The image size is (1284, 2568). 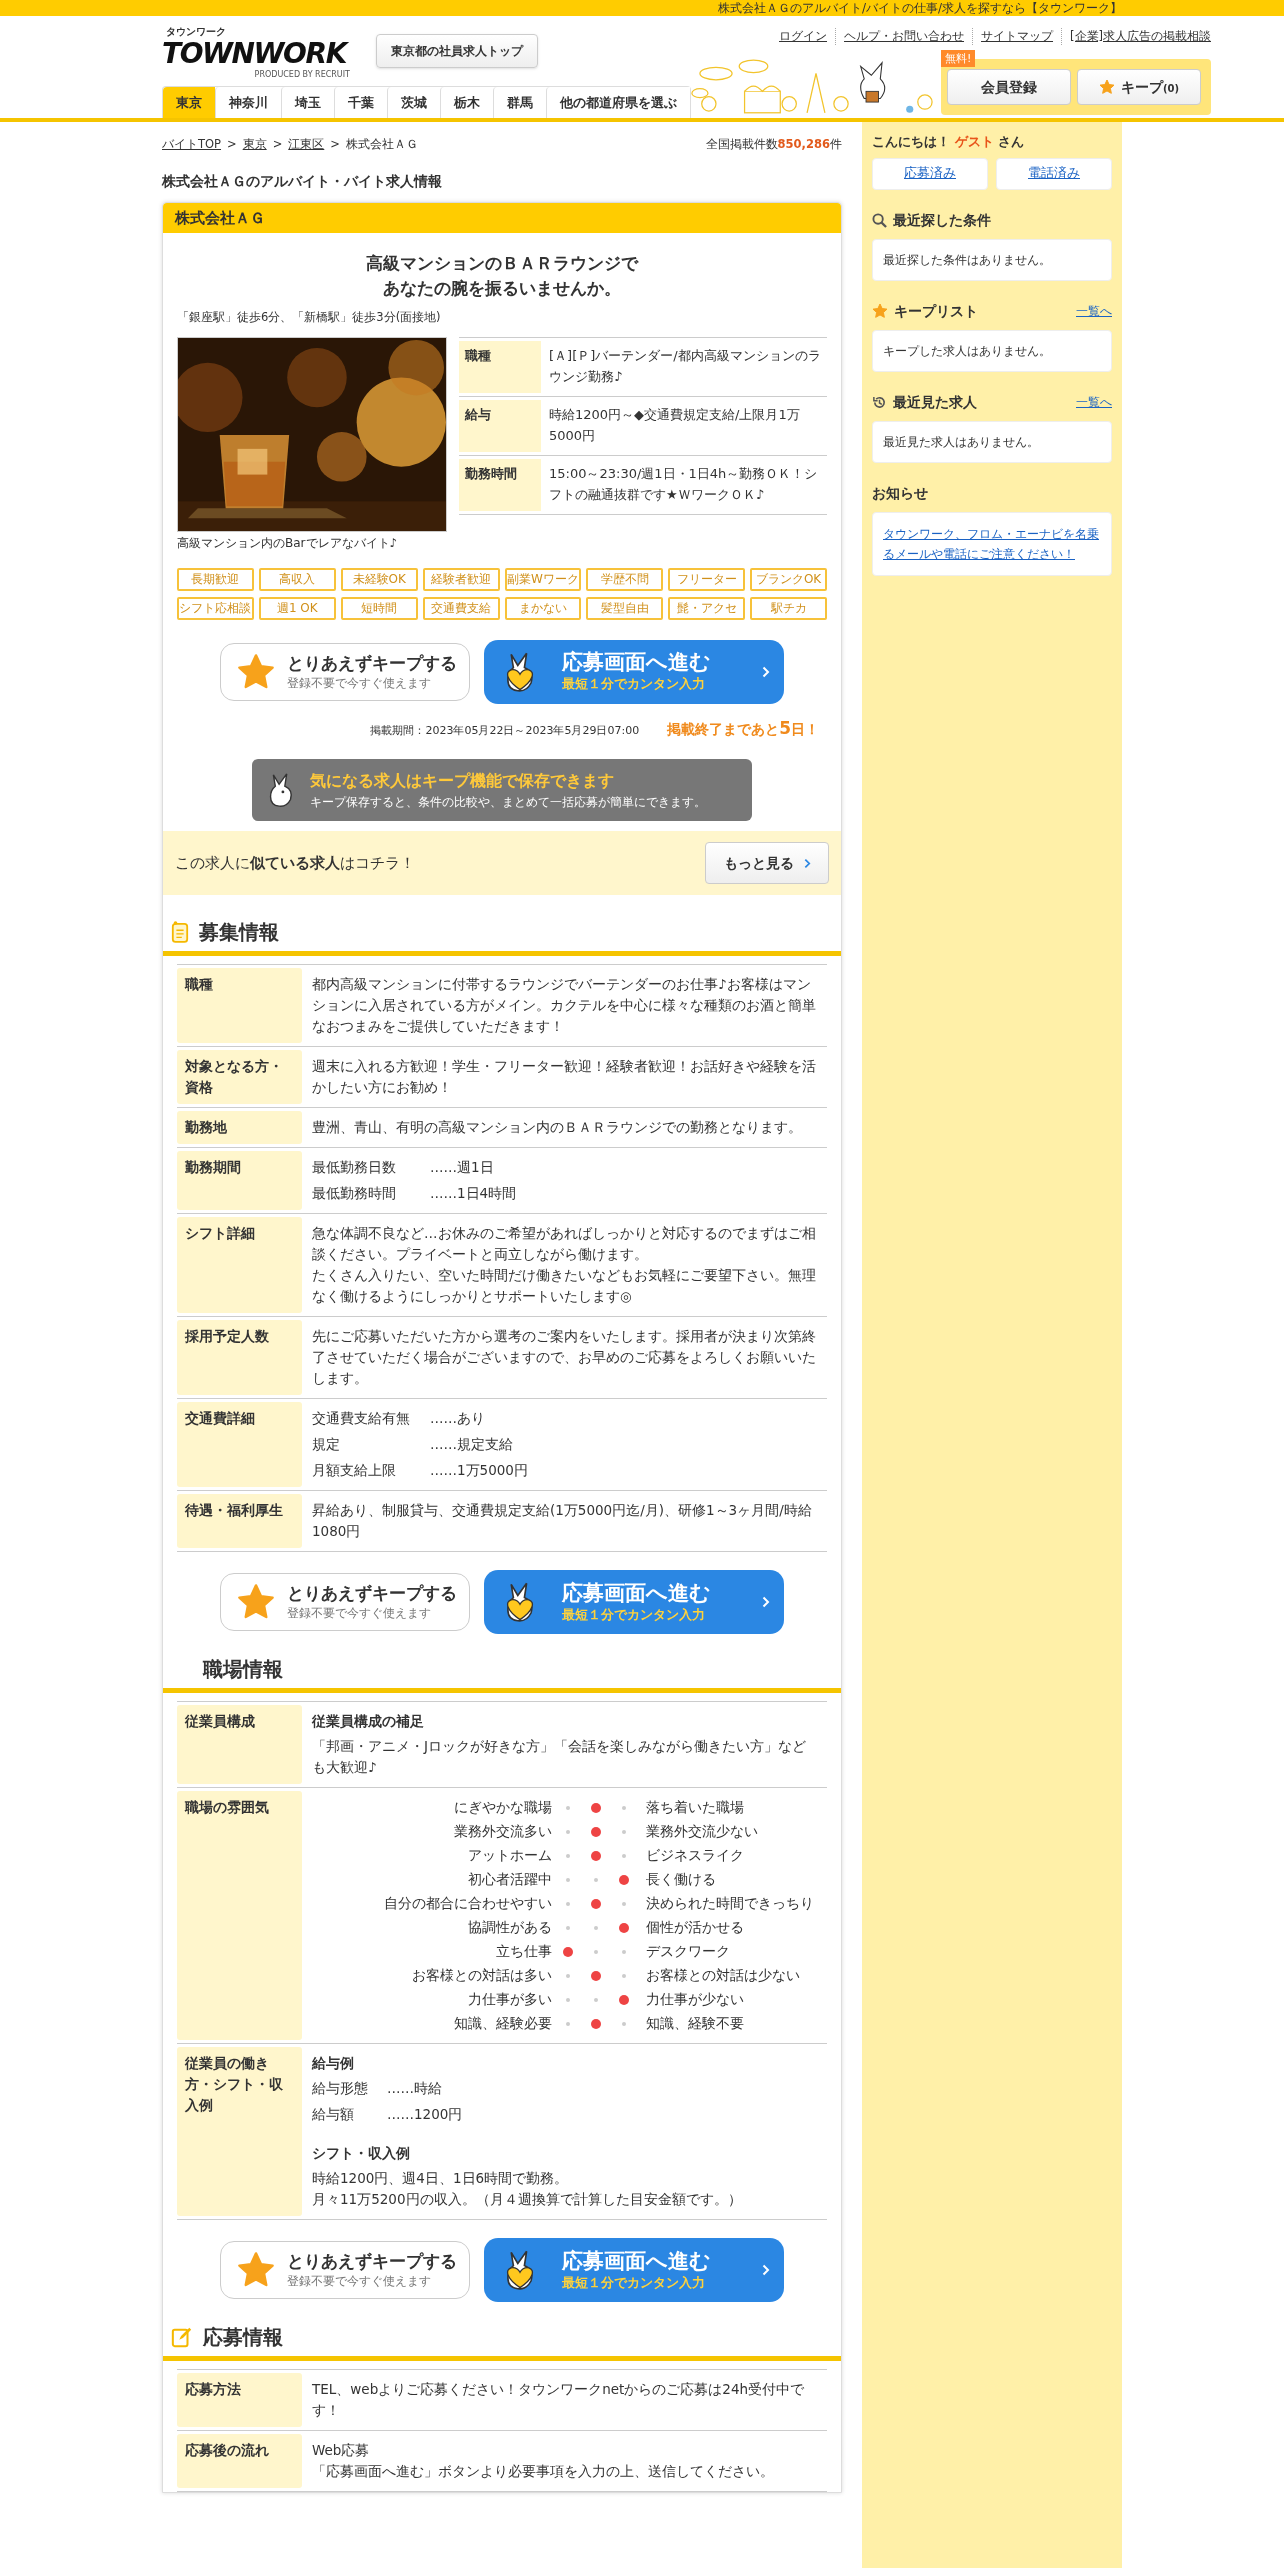 I want to click on history-icon, so click(x=879, y=402).